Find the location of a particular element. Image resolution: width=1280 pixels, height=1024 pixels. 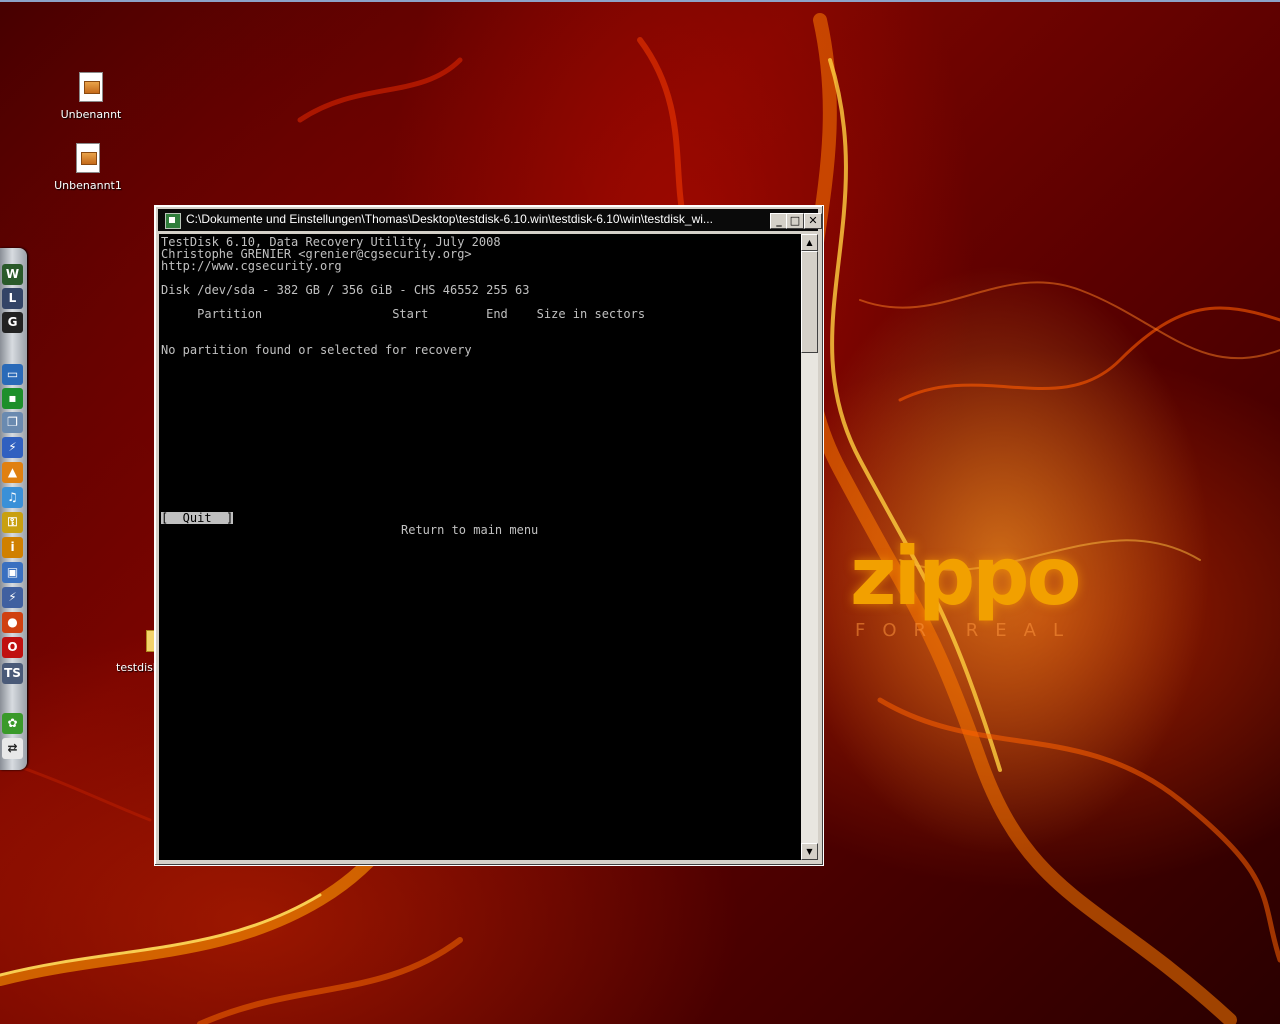

opera-icon: O is located at coordinates (12, 647).